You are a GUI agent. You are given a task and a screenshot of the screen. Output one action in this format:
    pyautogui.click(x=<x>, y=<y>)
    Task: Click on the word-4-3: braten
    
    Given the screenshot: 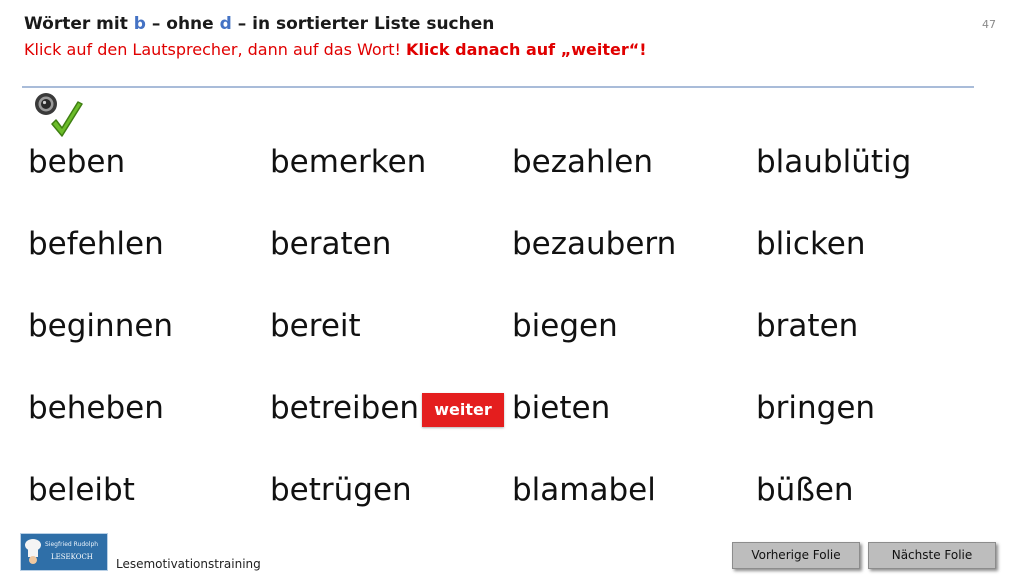 What is the action you would take?
    pyautogui.click(x=807, y=326)
    